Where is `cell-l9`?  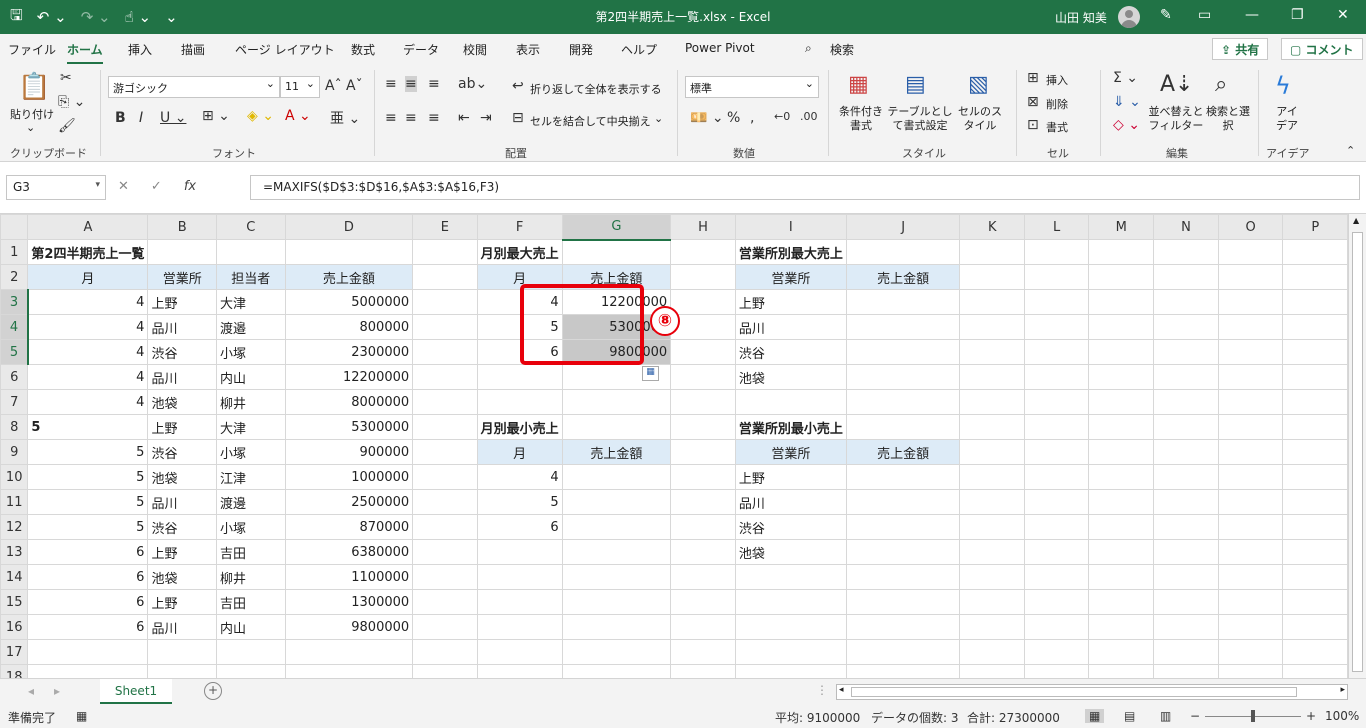
cell-l9 is located at coordinates (1056, 452).